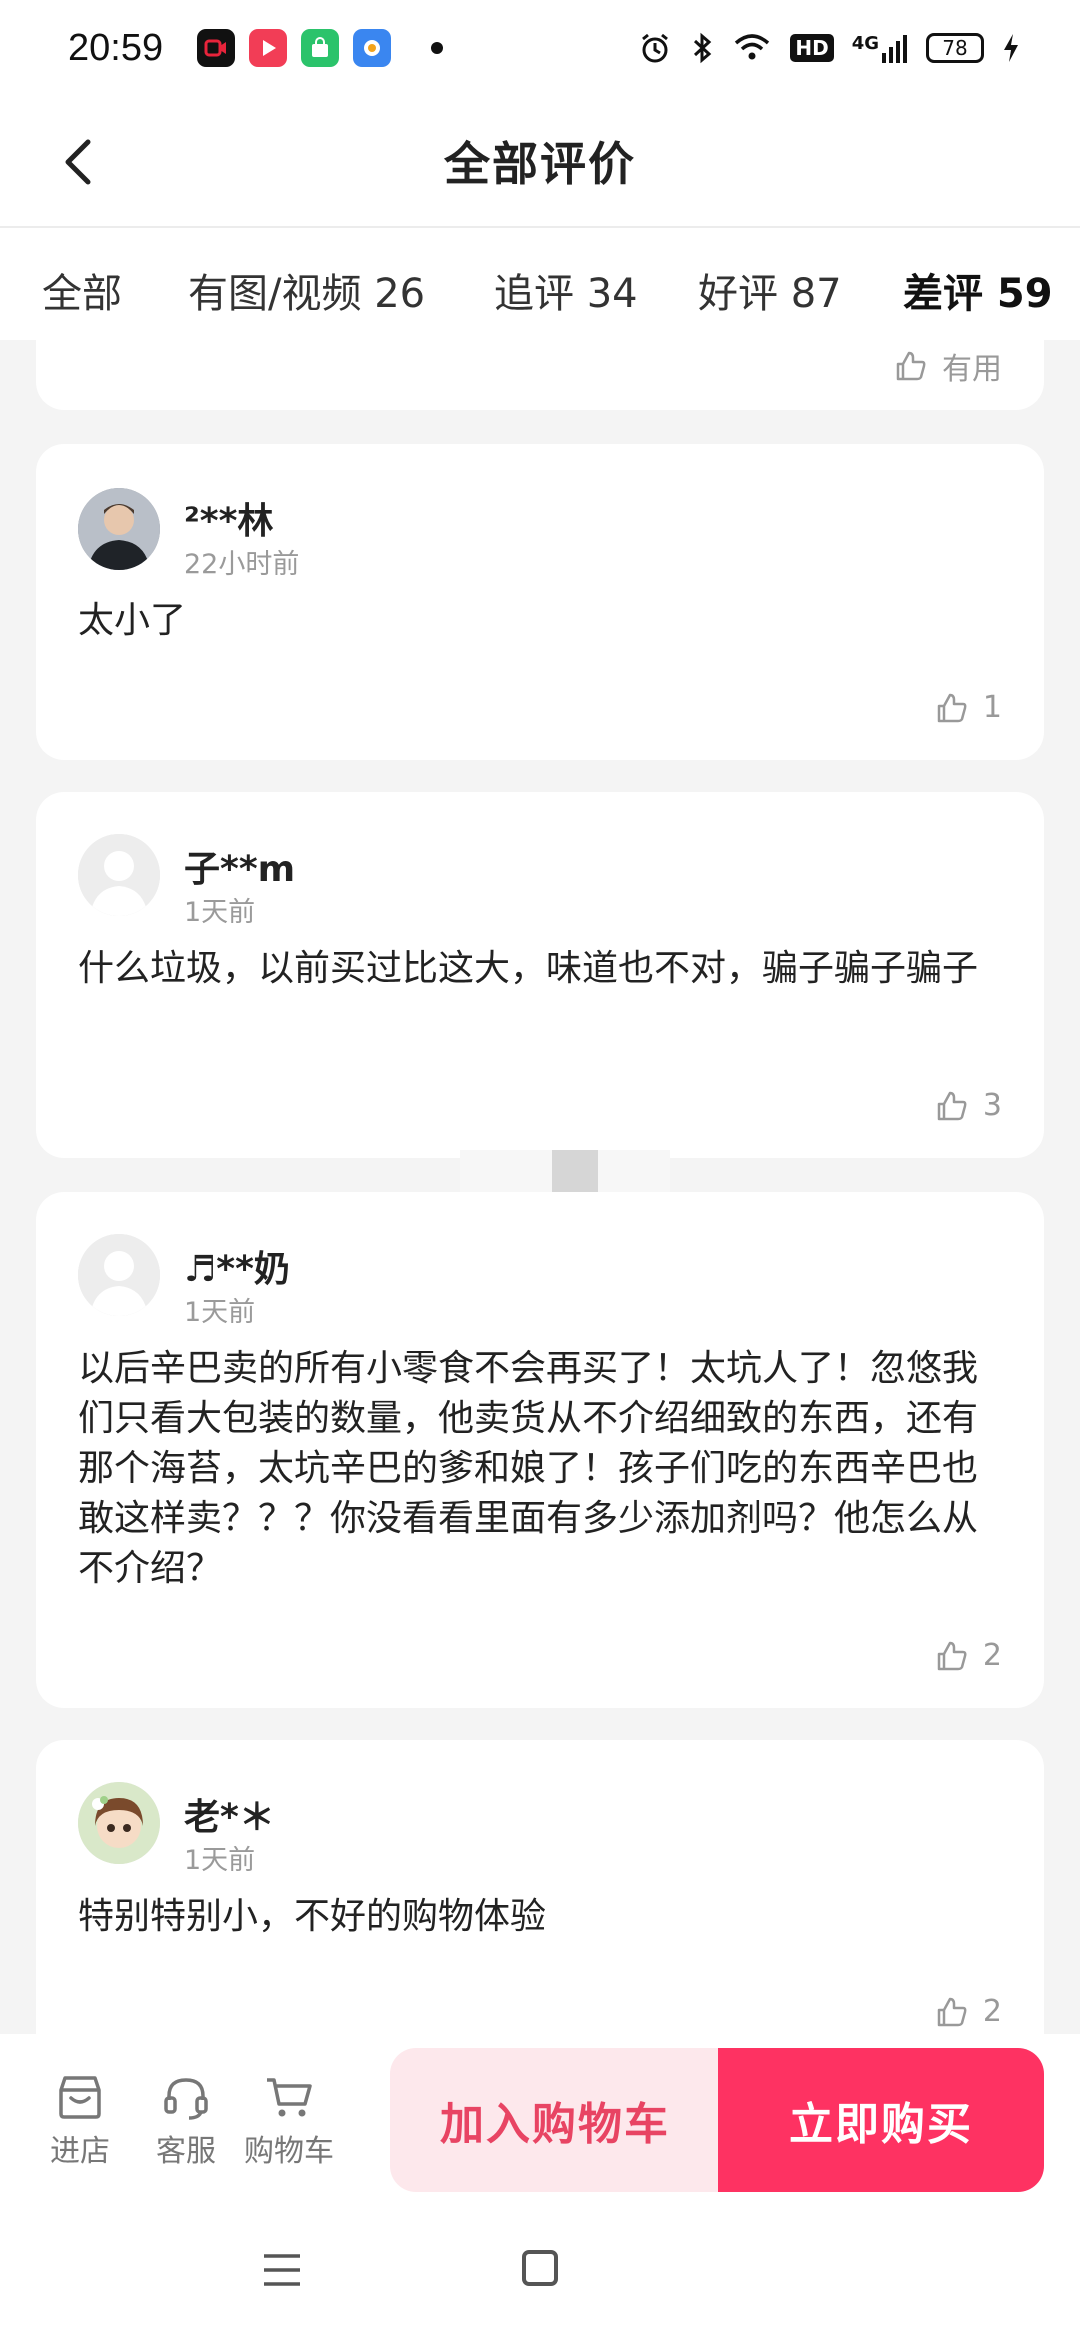 The height and width of the screenshot is (2340, 1080). I want to click on useful-label: 有用, so click(972, 369).